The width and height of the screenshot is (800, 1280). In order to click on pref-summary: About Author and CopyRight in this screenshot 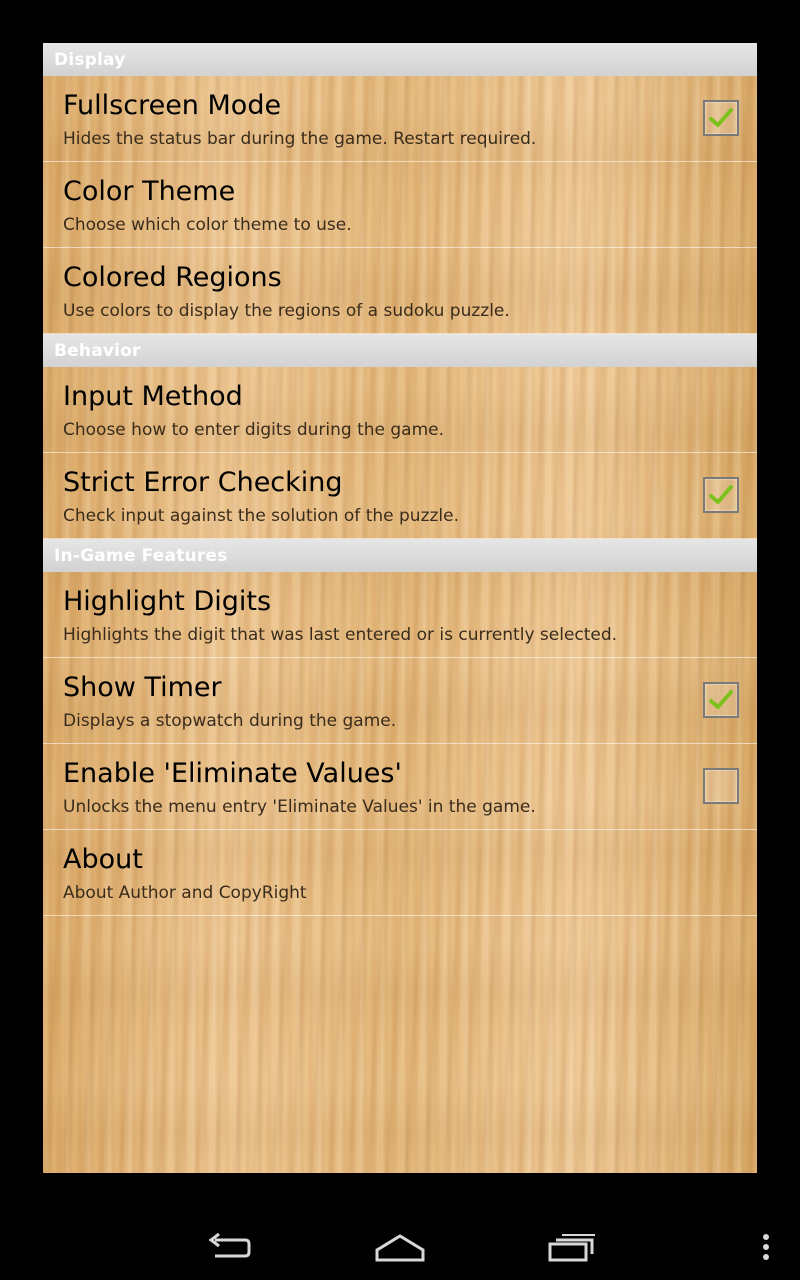, I will do `click(185, 893)`.